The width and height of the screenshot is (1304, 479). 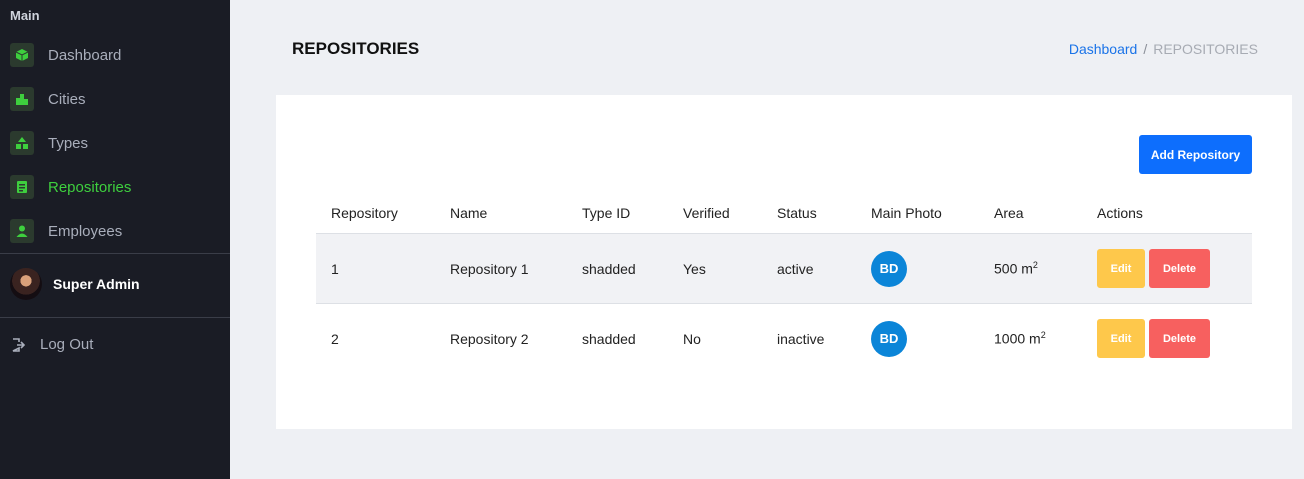 I want to click on sidebar-item-dashboard: Dashboard, so click(x=65, y=55).